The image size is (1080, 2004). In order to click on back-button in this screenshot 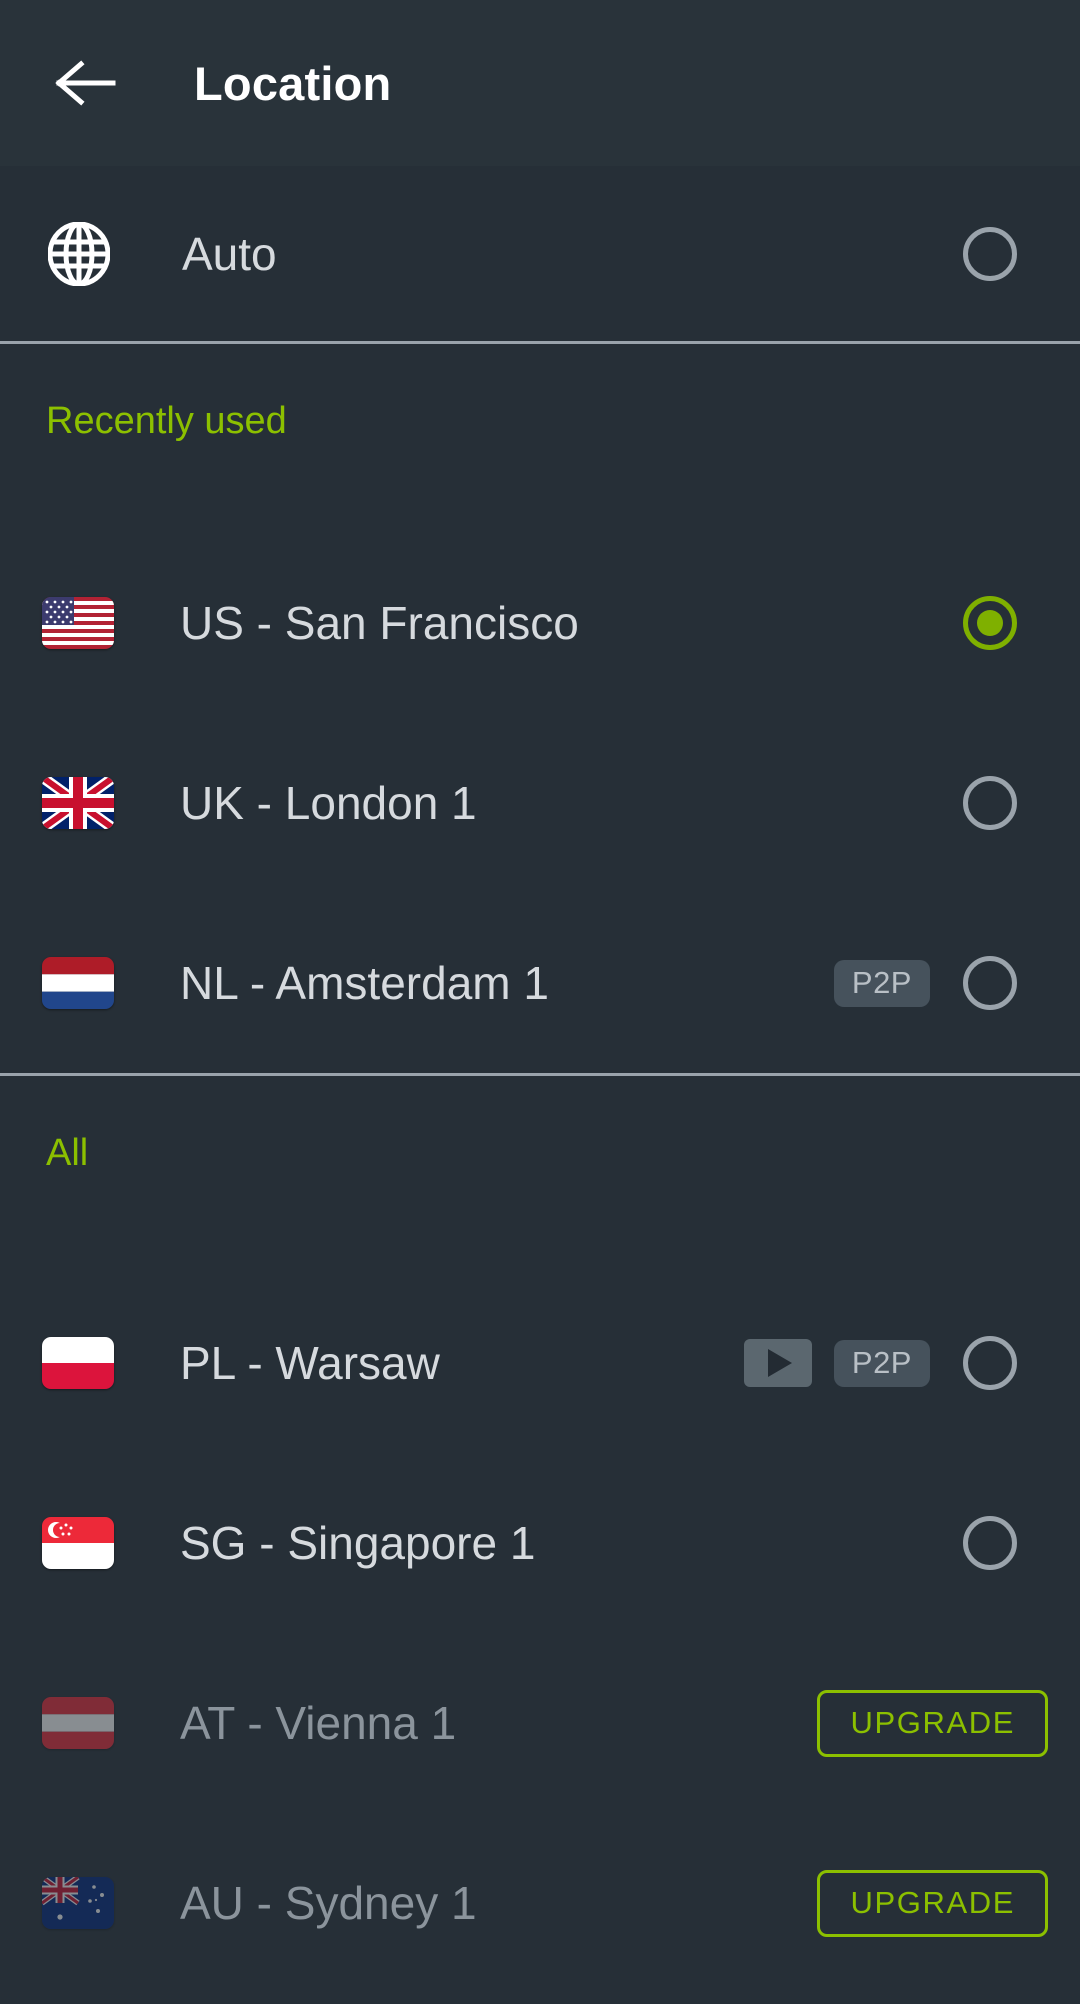, I will do `click(86, 83)`.